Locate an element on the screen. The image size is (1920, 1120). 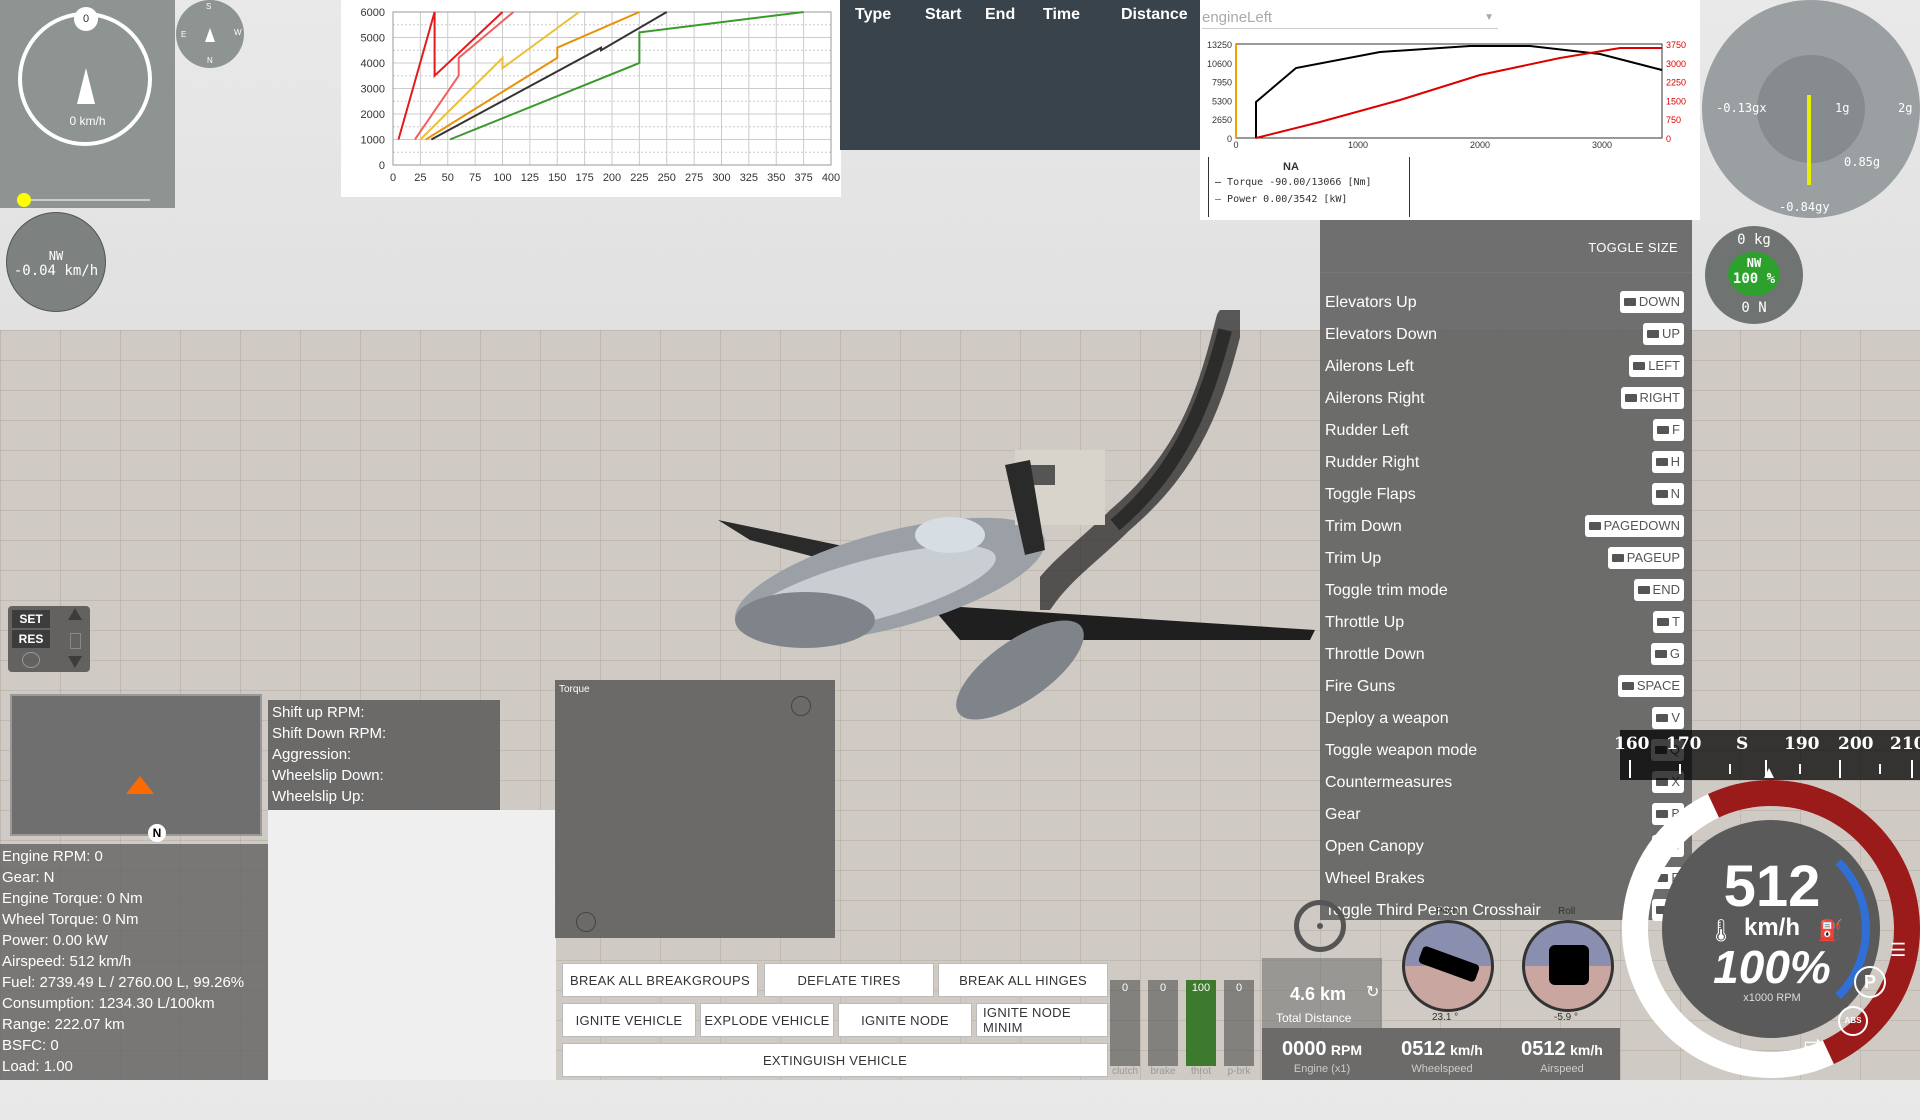
binding-key-label: SPACE is located at coordinates (1658, 685).